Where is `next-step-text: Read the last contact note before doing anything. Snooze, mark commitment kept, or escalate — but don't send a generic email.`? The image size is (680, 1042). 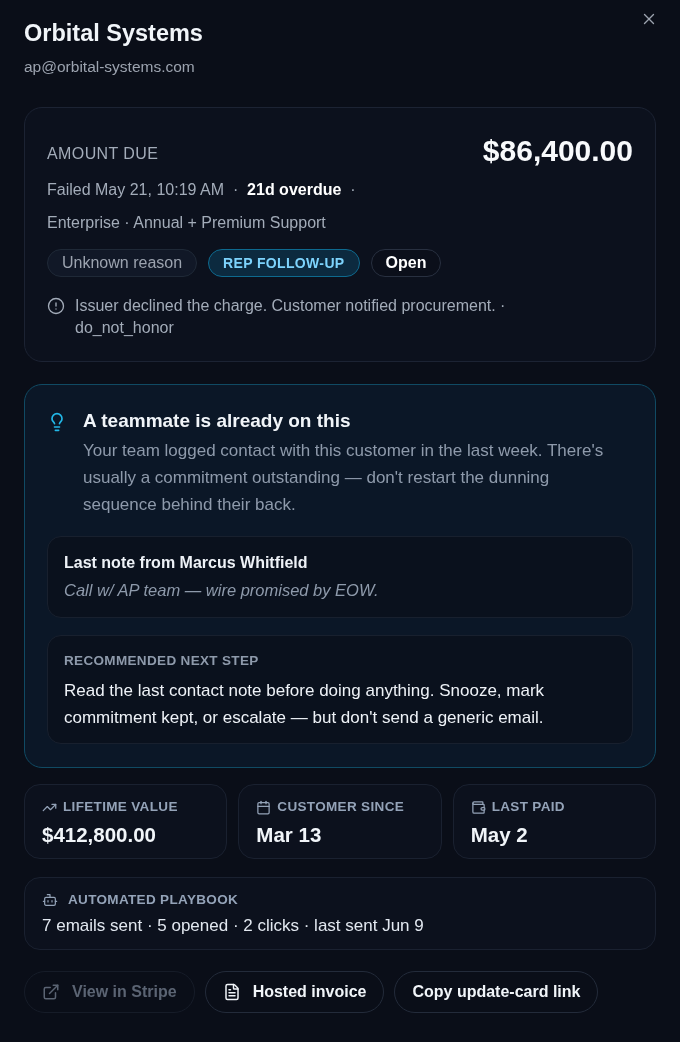 next-step-text: Read the last contact note before doing anything. Snooze, mark commitment kept, or escalate — but don't send a generic email. is located at coordinates (305, 704).